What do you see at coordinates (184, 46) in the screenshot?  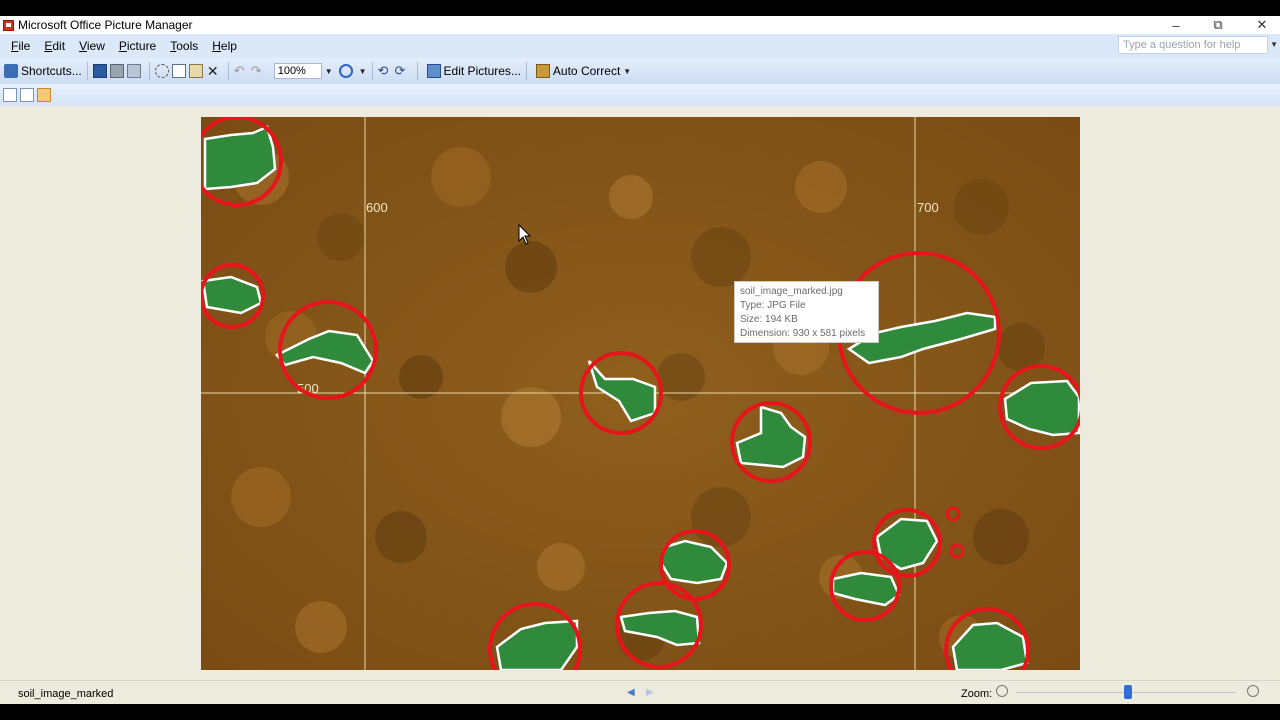 I see `menu-tools: Tools` at bounding box center [184, 46].